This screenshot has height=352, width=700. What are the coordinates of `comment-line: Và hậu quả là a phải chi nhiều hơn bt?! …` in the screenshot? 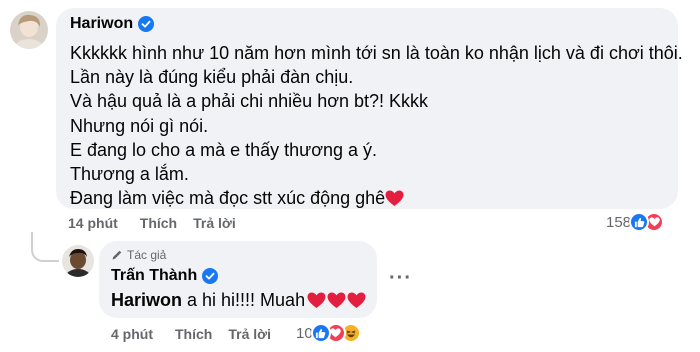 It's located at (249, 101).